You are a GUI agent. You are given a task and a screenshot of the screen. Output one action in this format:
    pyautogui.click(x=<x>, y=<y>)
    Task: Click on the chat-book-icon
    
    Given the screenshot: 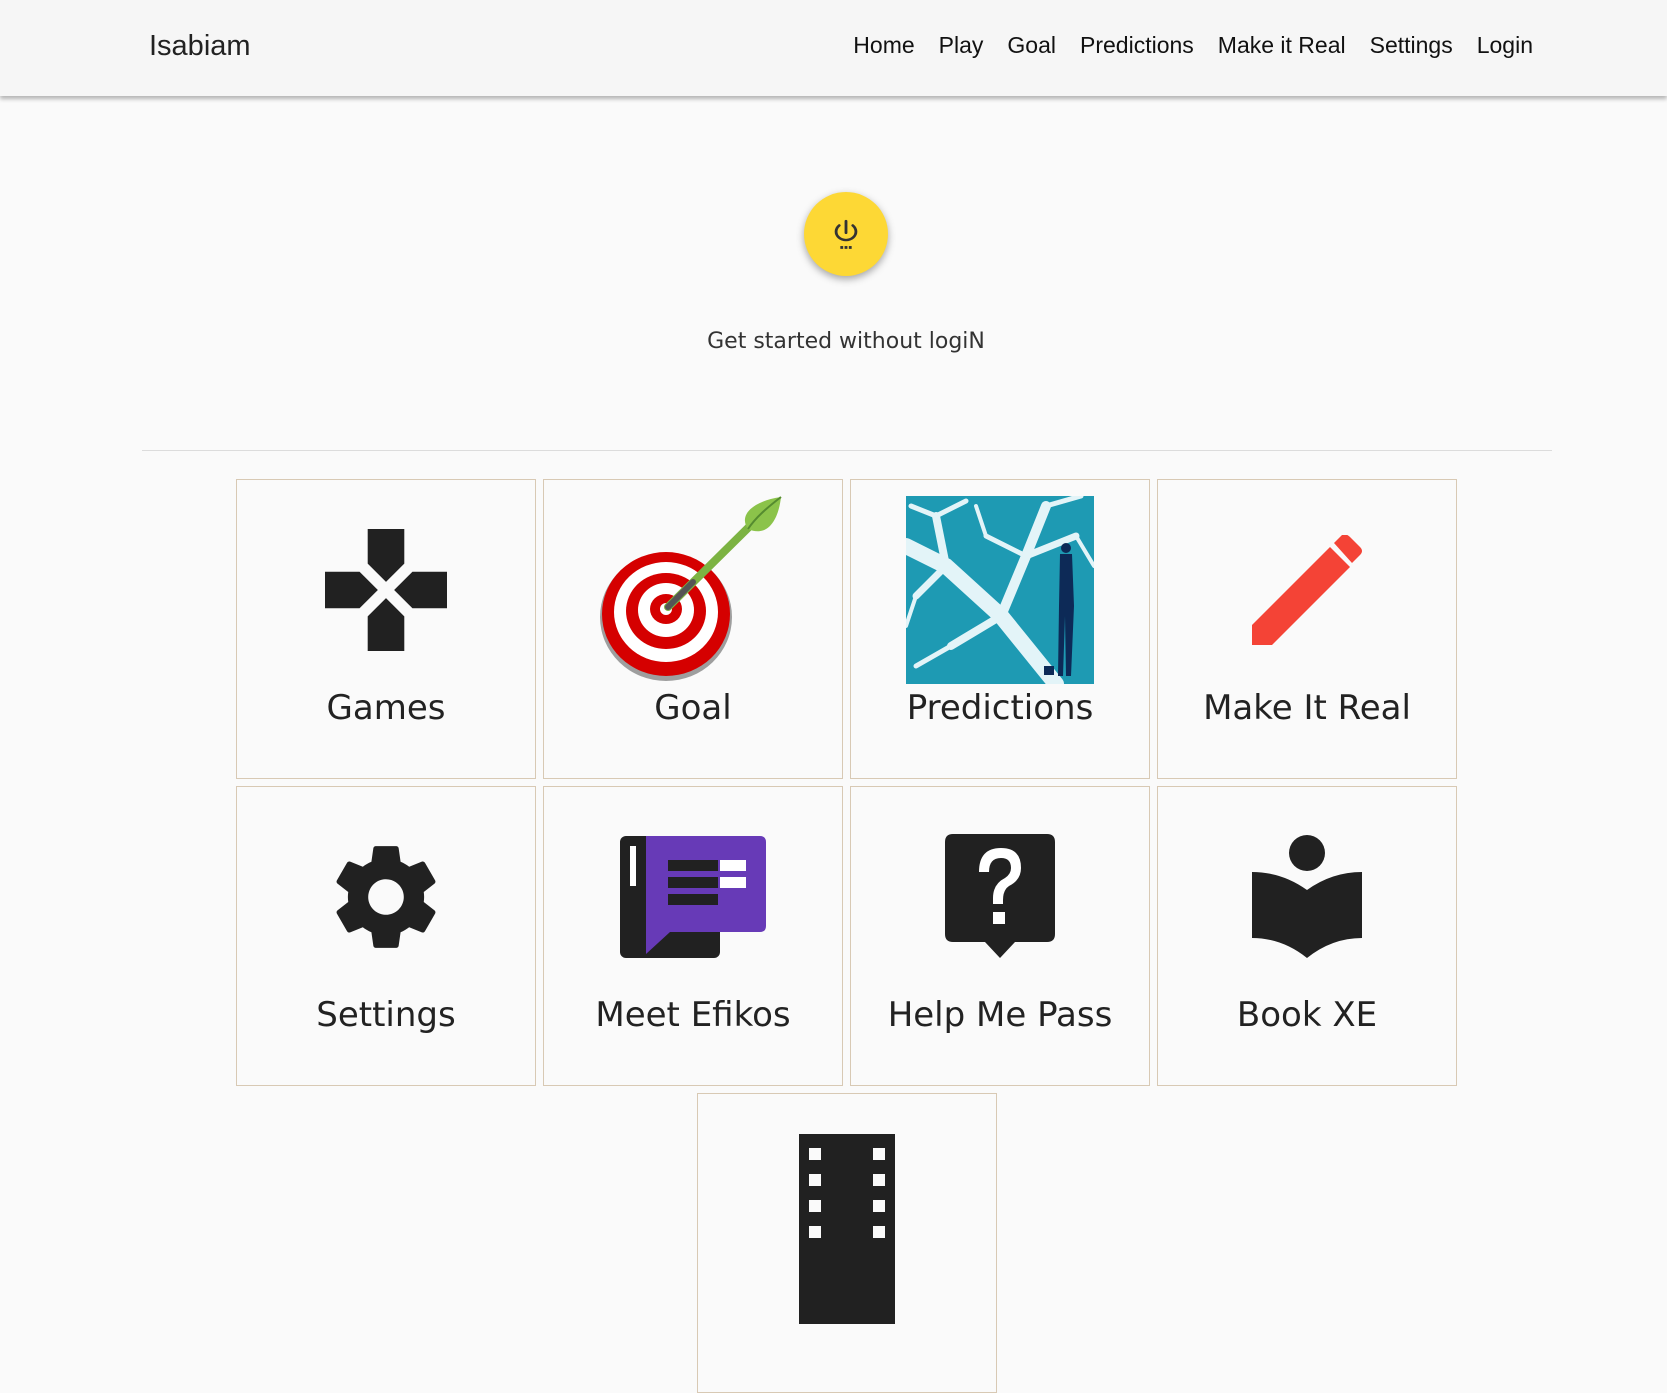 What is the action you would take?
    pyautogui.click(x=693, y=897)
    